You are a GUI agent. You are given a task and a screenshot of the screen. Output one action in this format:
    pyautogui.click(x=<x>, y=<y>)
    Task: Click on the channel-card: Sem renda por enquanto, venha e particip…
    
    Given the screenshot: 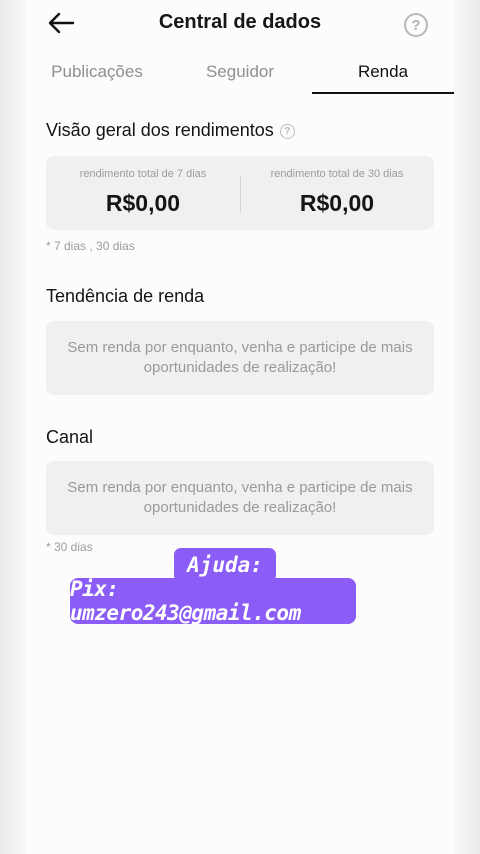 What is the action you would take?
    pyautogui.click(x=240, y=498)
    